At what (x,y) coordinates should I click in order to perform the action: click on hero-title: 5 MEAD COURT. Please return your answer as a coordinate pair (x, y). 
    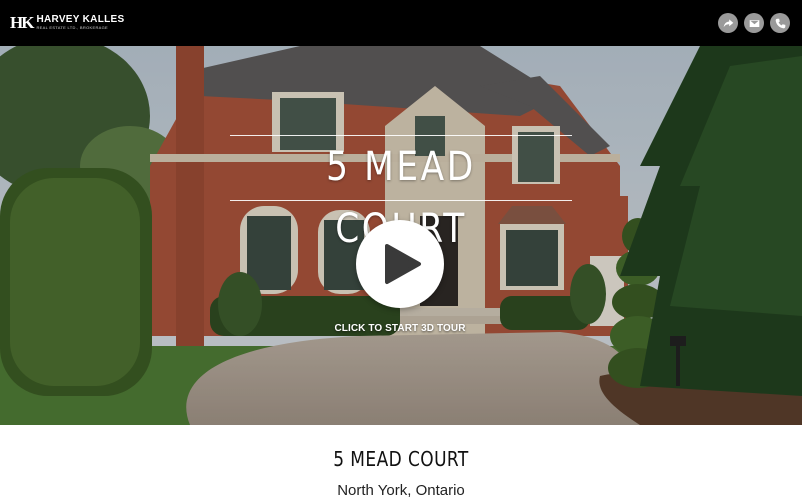
    Looking at the image, I should click on (401, 198).